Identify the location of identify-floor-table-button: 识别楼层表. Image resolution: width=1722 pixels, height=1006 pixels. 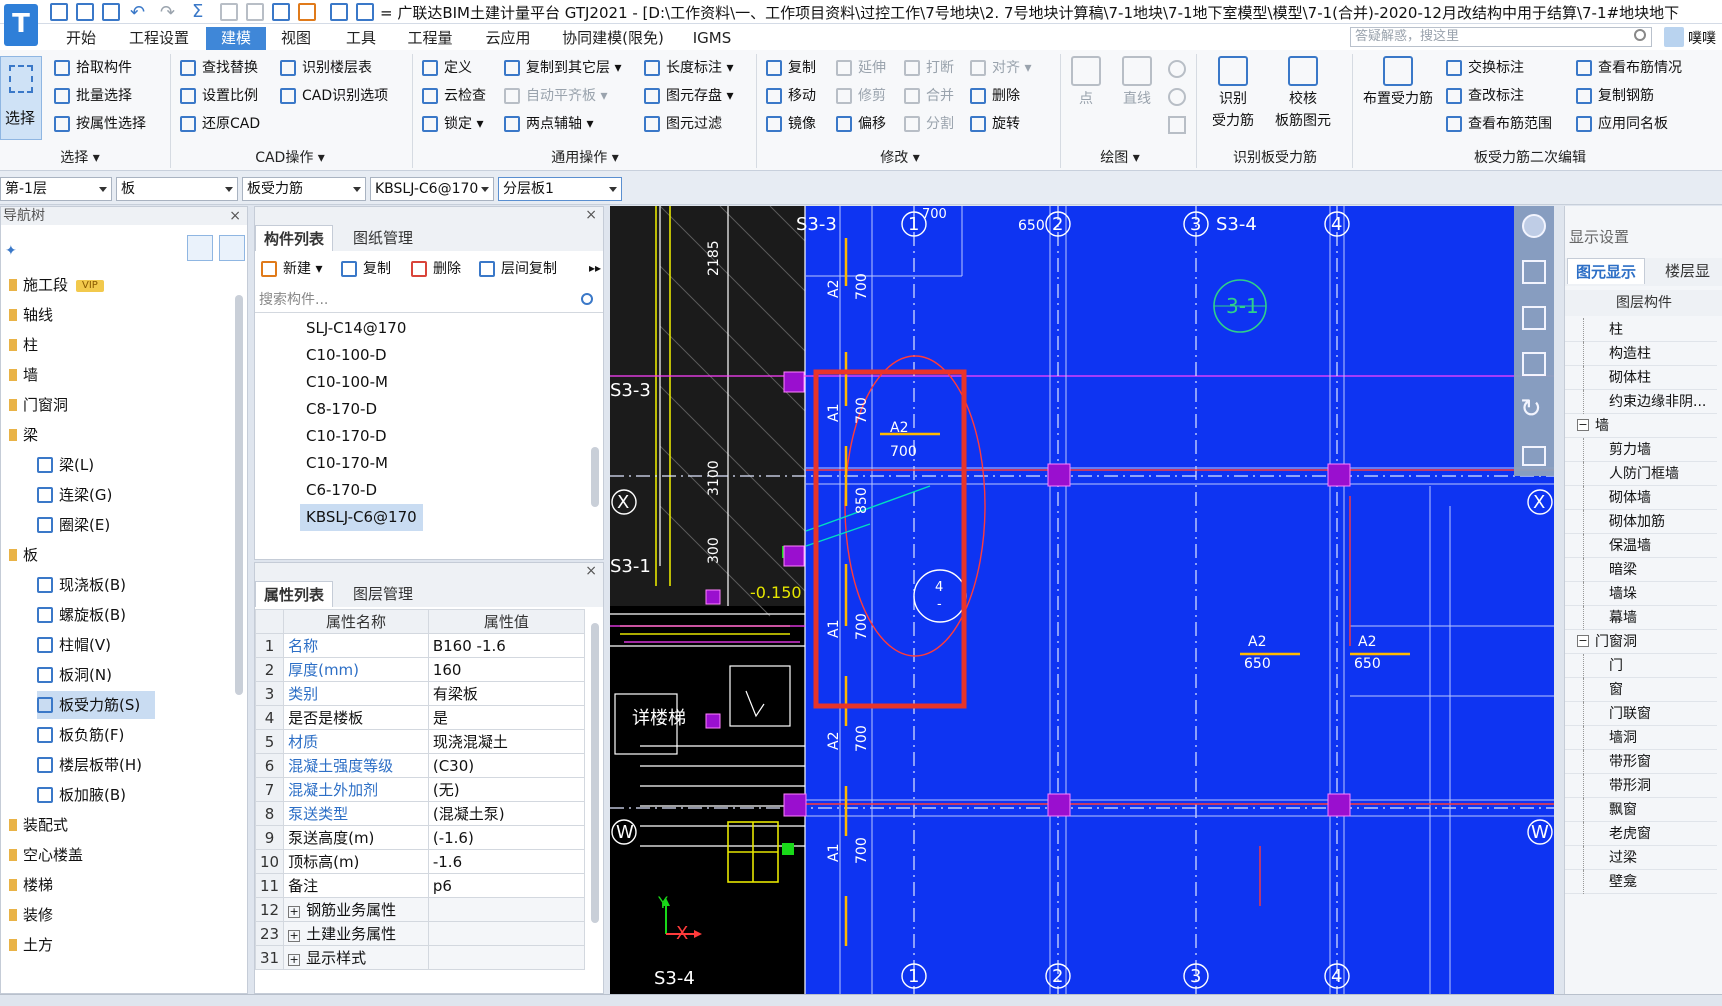
(325, 68).